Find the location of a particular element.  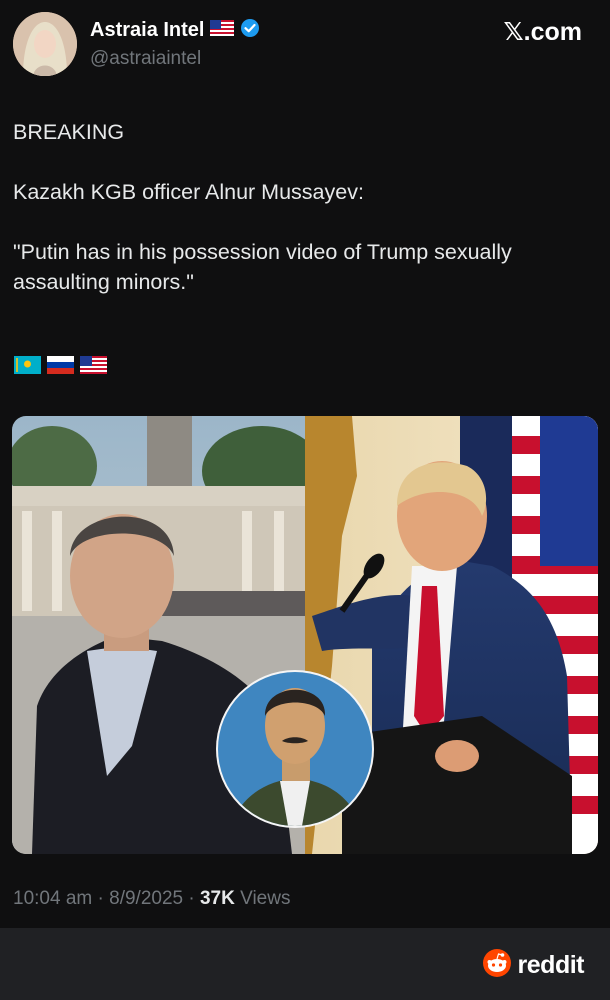

flag-emojis is located at coordinates (60, 367).